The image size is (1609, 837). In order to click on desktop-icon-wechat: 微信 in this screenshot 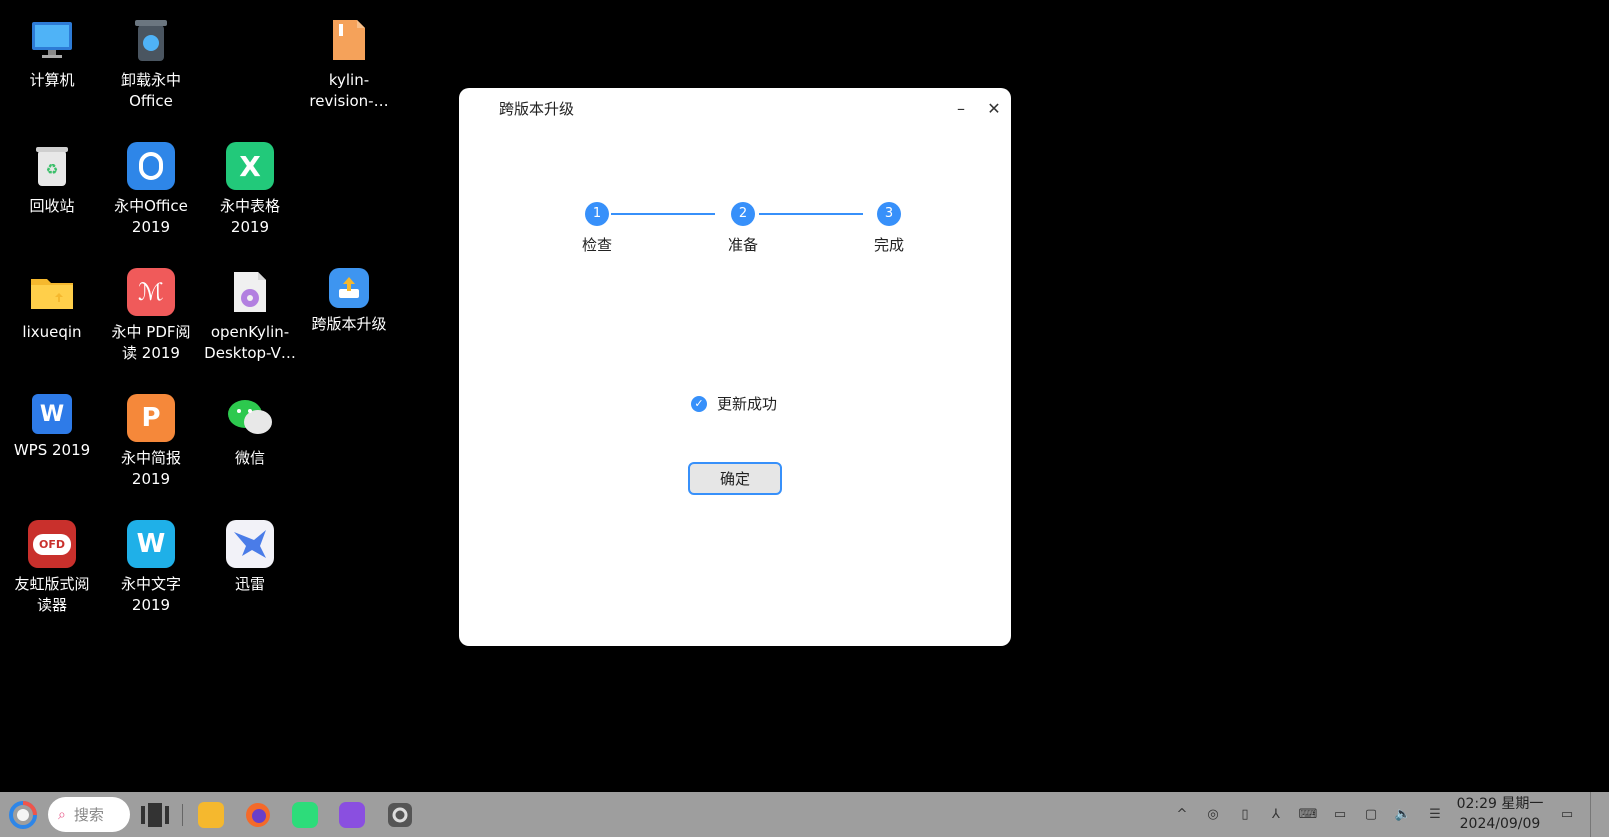, I will do `click(250, 431)`.